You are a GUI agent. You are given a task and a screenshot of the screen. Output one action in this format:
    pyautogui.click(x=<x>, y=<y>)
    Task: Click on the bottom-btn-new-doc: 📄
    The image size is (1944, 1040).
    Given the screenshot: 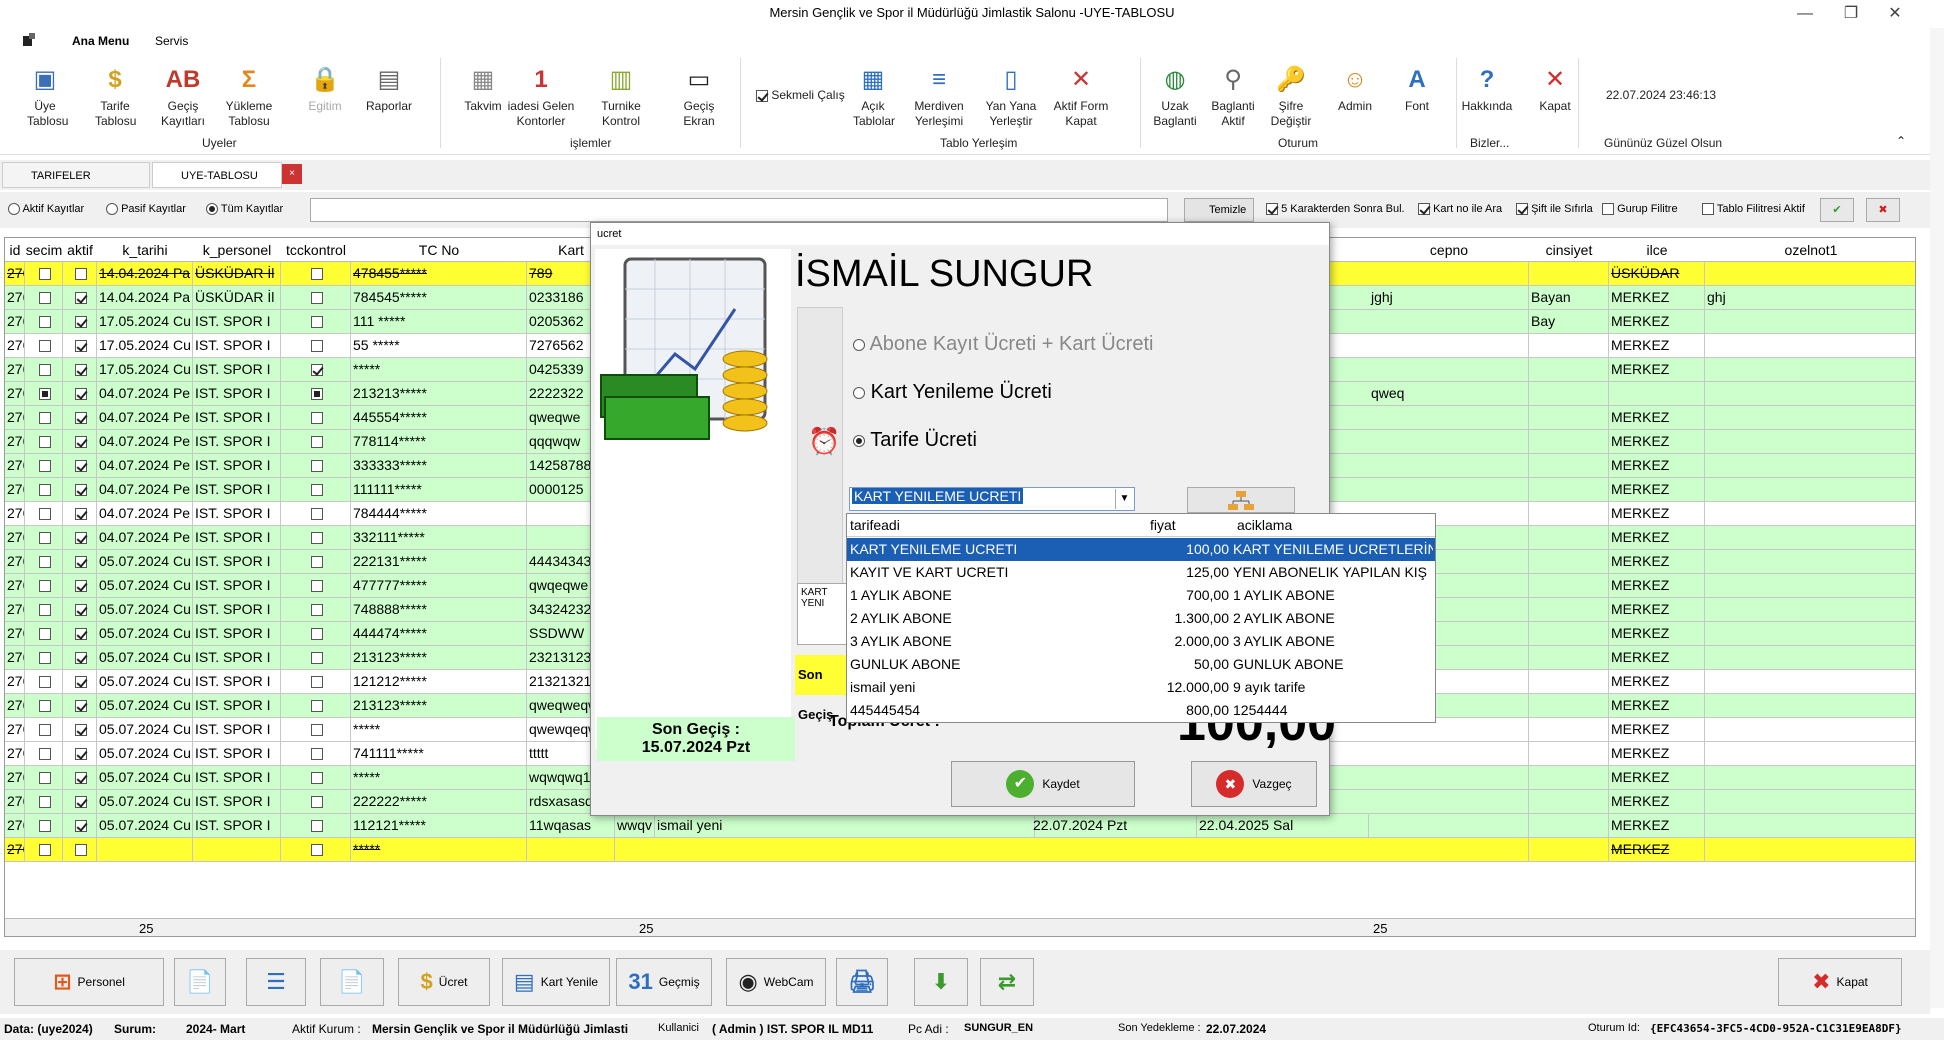 What is the action you would take?
    pyautogui.click(x=200, y=982)
    